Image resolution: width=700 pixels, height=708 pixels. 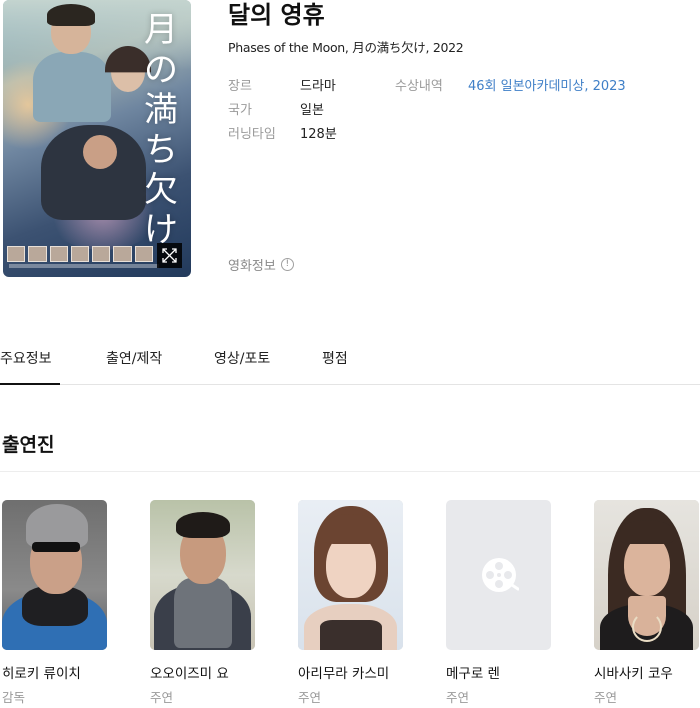 What do you see at coordinates (240, 86) in the screenshot?
I see `genre-label: 장르` at bounding box center [240, 86].